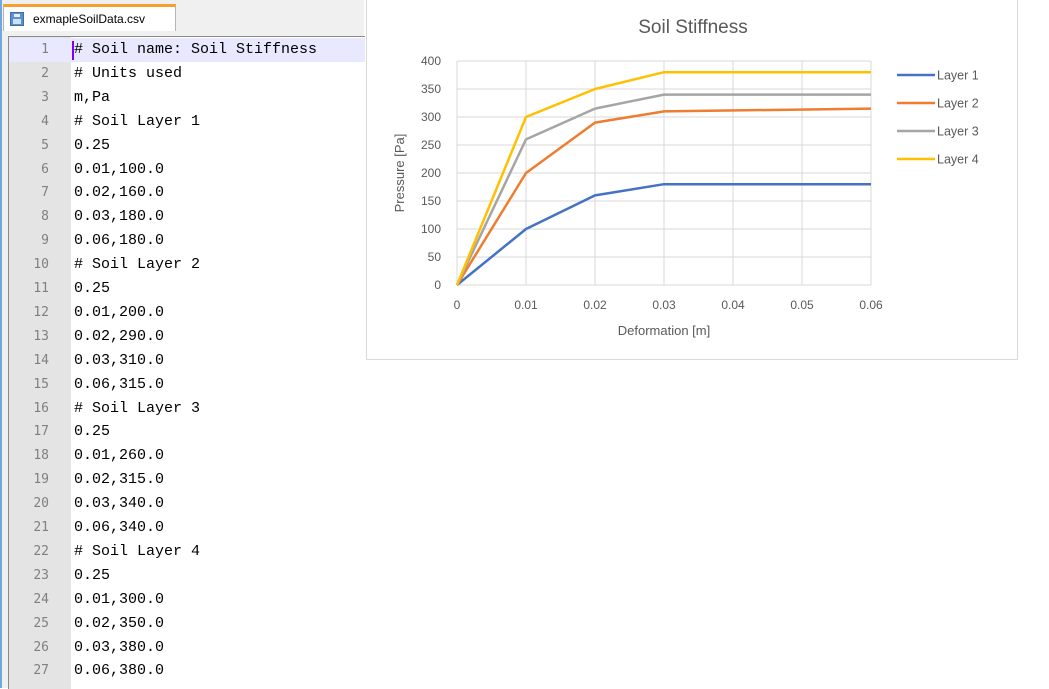 The height and width of the screenshot is (689, 1049). I want to click on code-line: 12 0.01,200.0, so click(187, 313).